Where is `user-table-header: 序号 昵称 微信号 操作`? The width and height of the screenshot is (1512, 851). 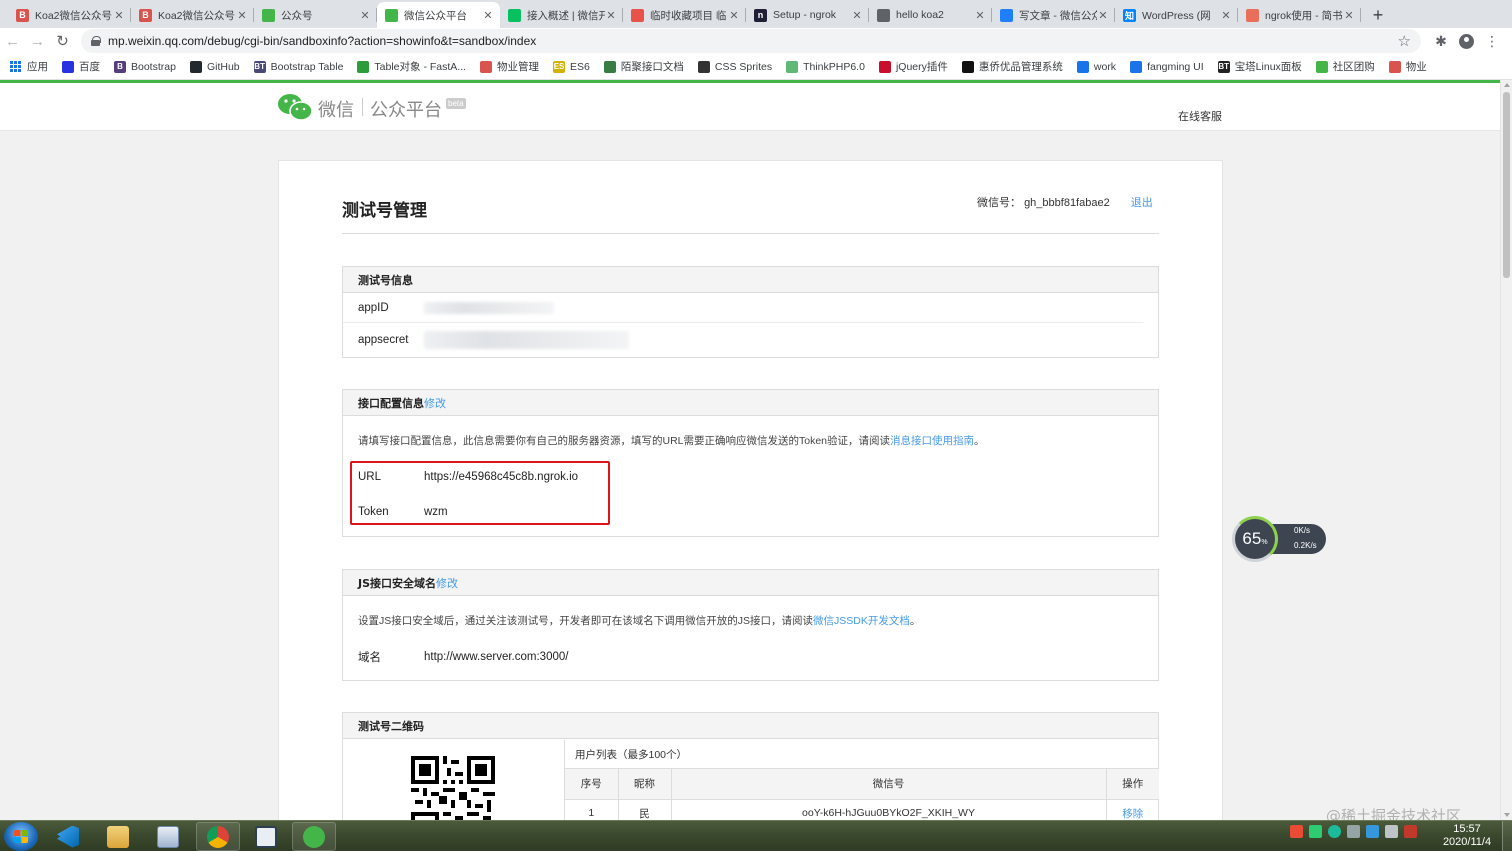
user-table-header: 序号 昵称 微信号 操作 is located at coordinates (862, 784).